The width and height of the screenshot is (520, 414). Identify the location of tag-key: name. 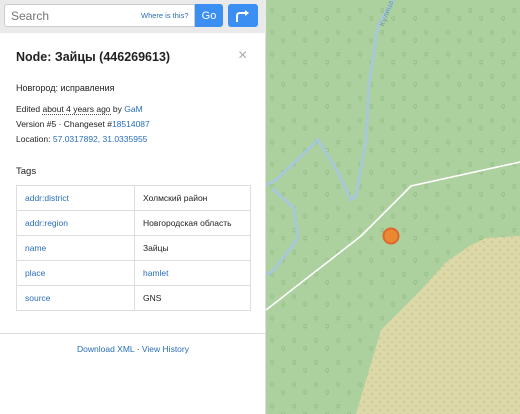
(75, 248).